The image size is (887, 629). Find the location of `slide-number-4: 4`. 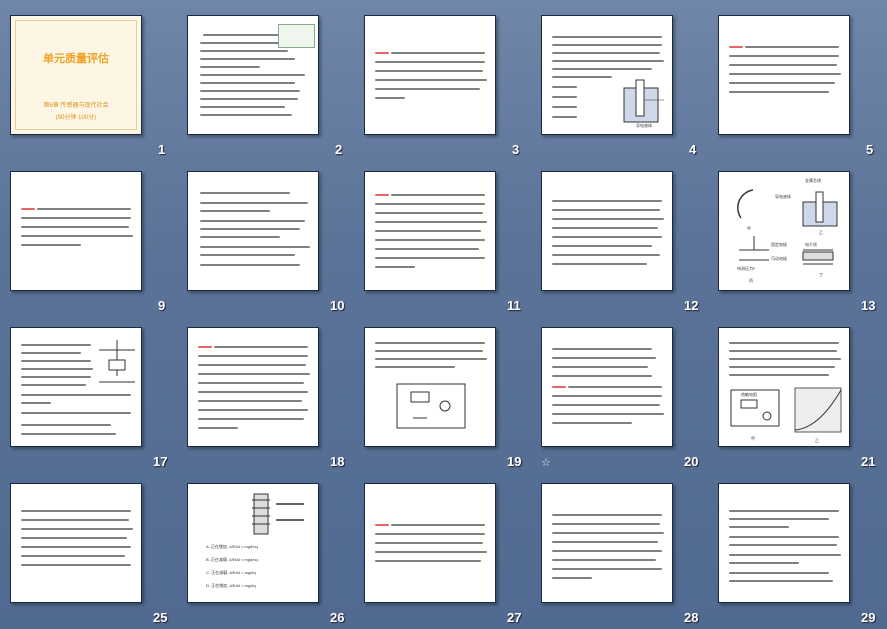

slide-number-4: 4 is located at coordinates (693, 149).